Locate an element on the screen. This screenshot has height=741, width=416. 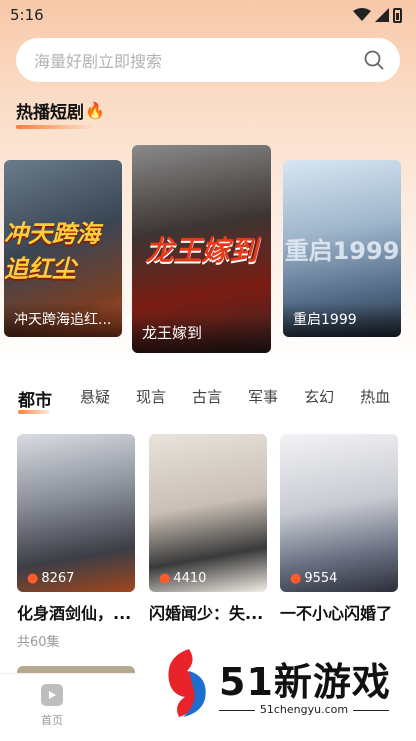
view-count-value: 4410 is located at coordinates (190, 578).